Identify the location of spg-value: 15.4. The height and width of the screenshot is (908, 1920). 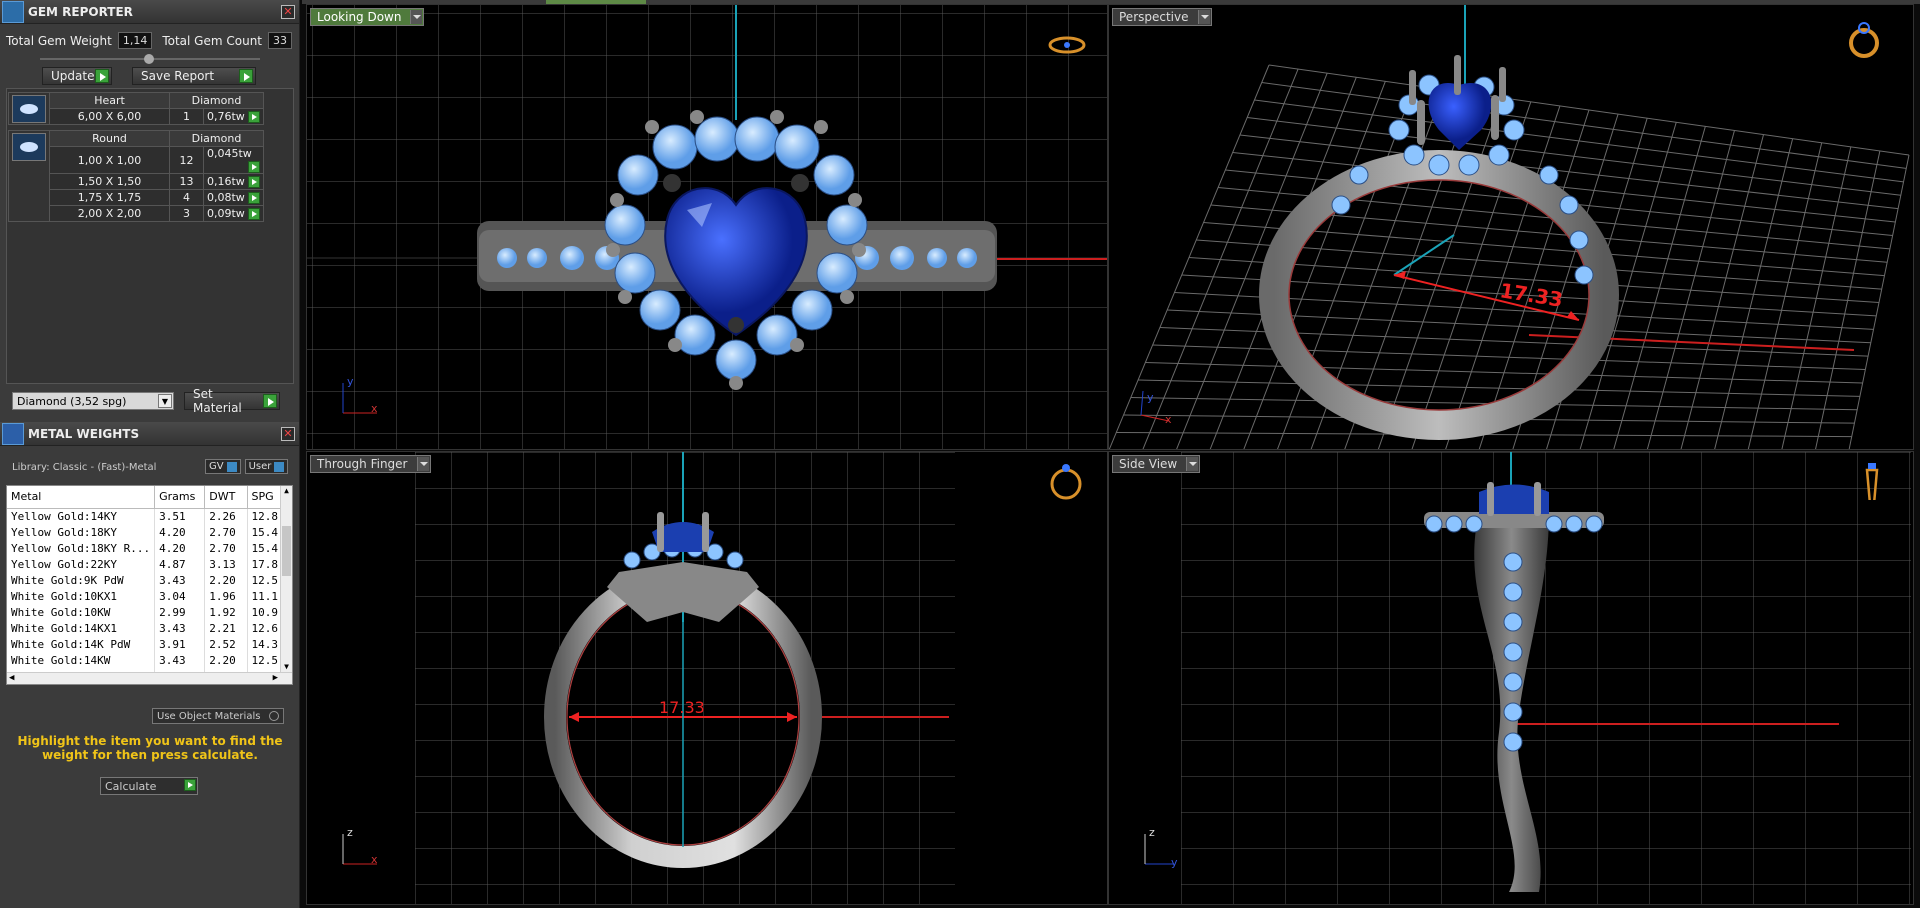
(265, 532).